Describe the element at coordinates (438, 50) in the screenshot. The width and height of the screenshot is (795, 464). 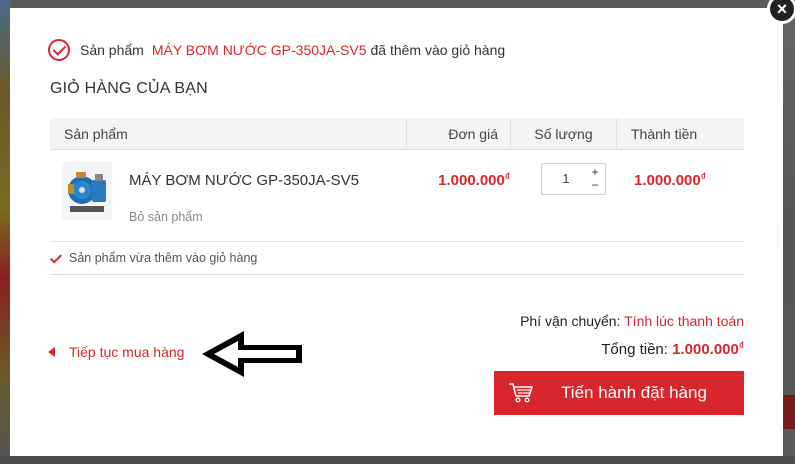
I see `notice-suffix: đã thêm vào giỏ hàng` at that location.